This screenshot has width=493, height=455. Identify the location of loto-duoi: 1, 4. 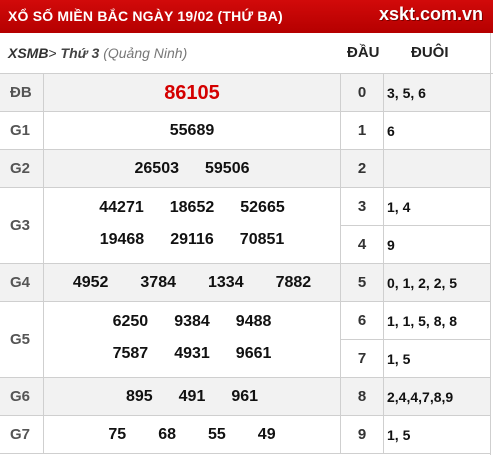
(399, 206).